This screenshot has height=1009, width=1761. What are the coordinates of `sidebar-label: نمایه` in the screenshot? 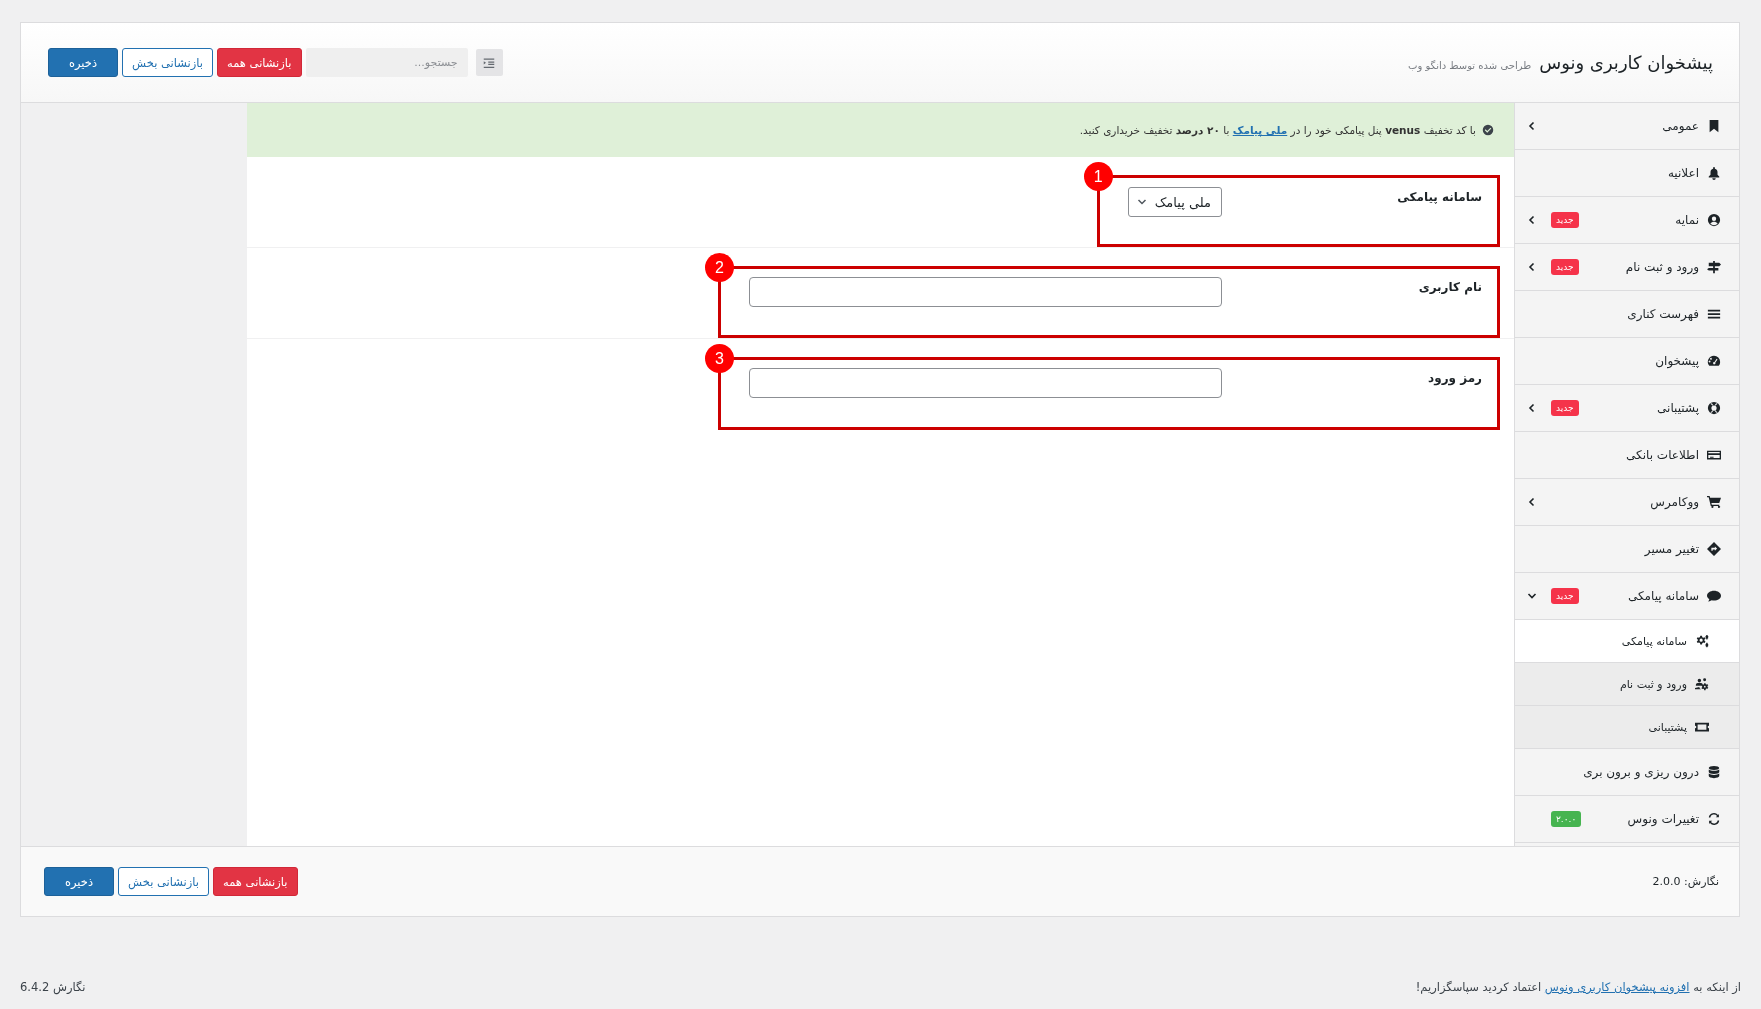 It's located at (1687, 220).